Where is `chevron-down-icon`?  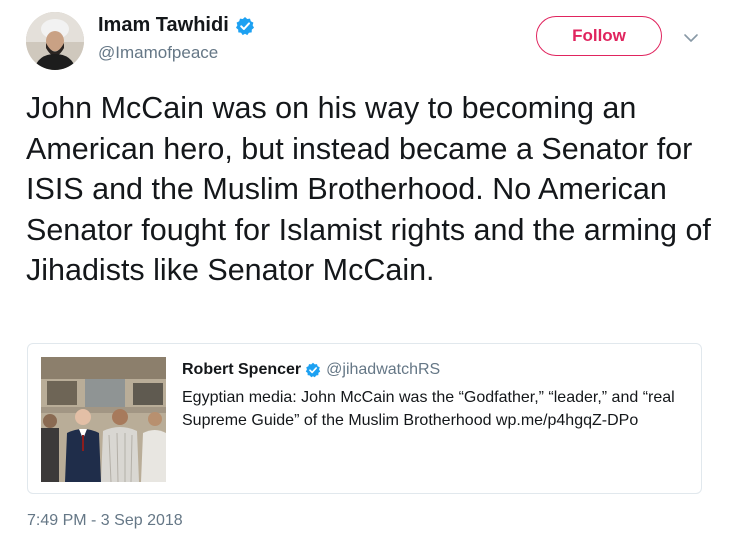 chevron-down-icon is located at coordinates (691, 38).